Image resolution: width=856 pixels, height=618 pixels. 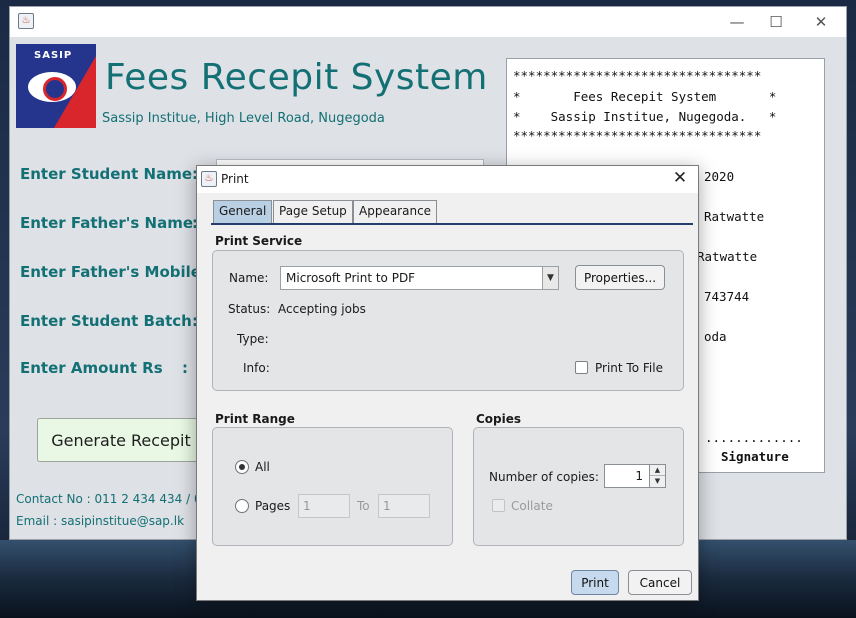 What do you see at coordinates (447, 179) in the screenshot?
I see `dialog-titlebar: ♨ Print ✕` at bounding box center [447, 179].